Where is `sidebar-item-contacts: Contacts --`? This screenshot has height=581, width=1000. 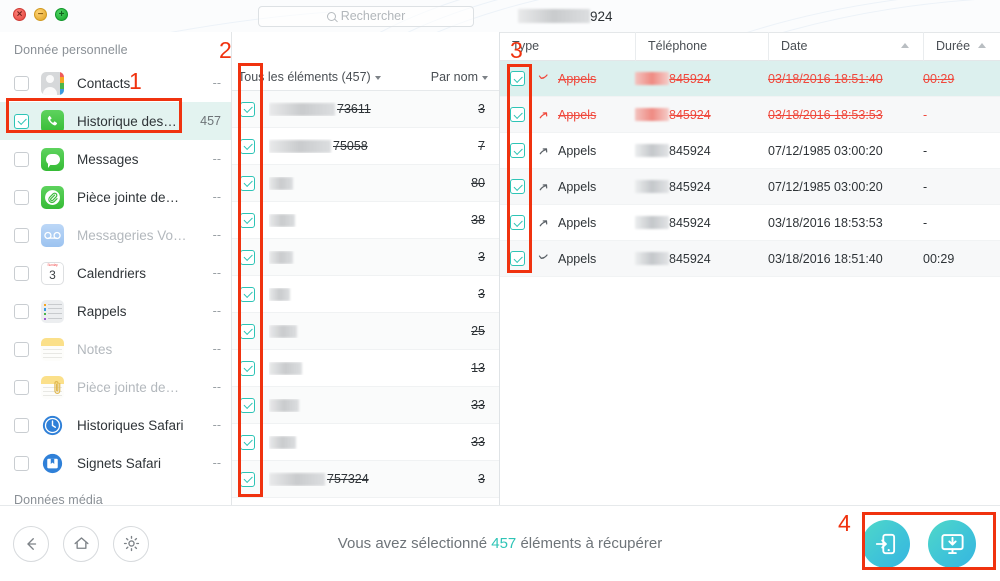
sidebar-item-contacts: Contacts -- is located at coordinates (115, 83).